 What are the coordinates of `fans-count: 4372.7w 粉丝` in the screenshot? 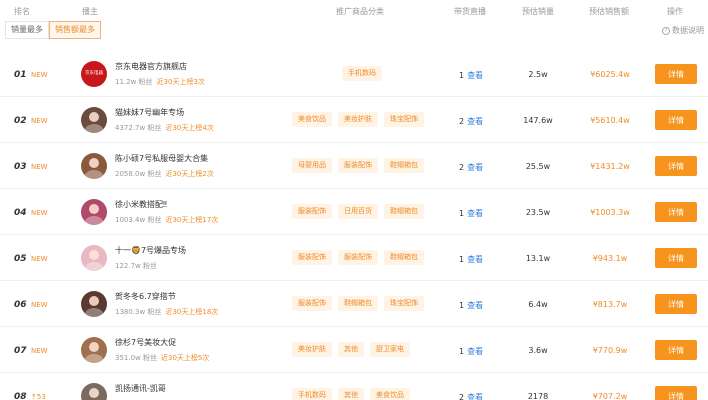 It's located at (138, 128).